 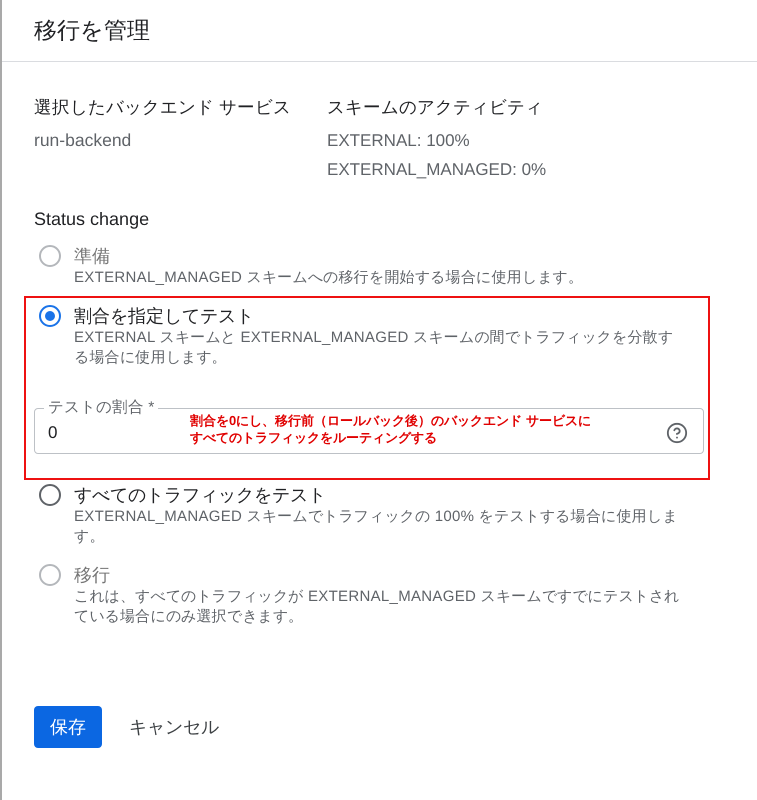 What do you see at coordinates (163, 107) in the screenshot?
I see `summary-heading: 選択したバックエンド サービス` at bounding box center [163, 107].